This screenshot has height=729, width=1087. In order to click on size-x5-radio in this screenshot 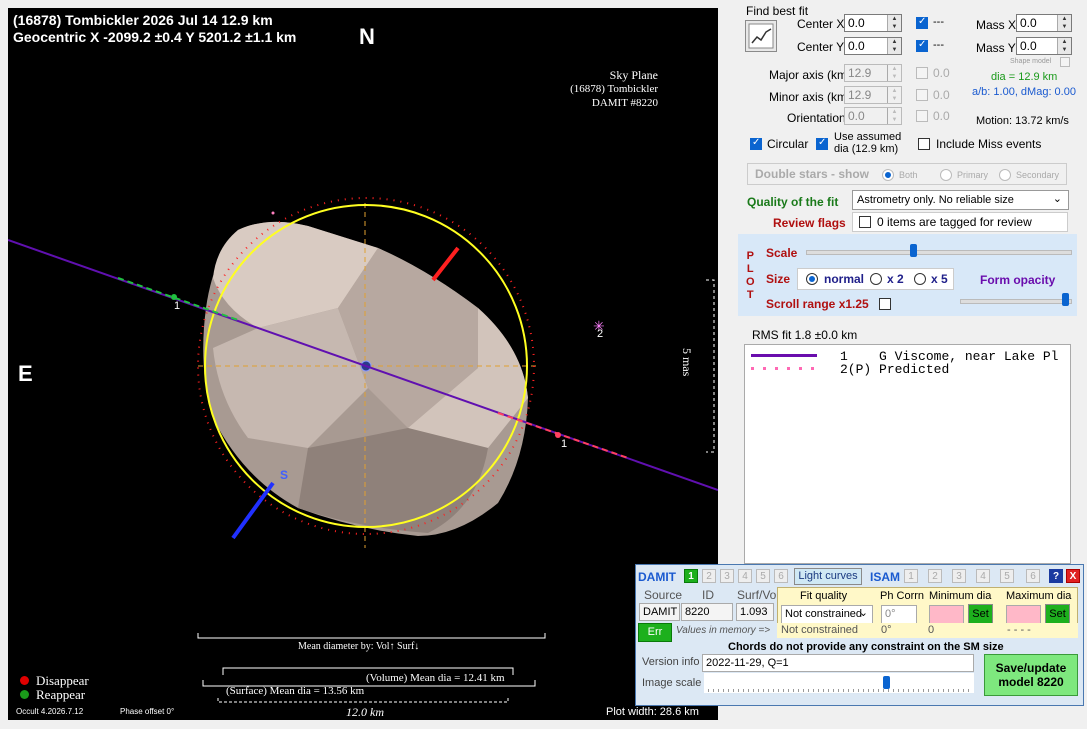, I will do `click(920, 279)`.